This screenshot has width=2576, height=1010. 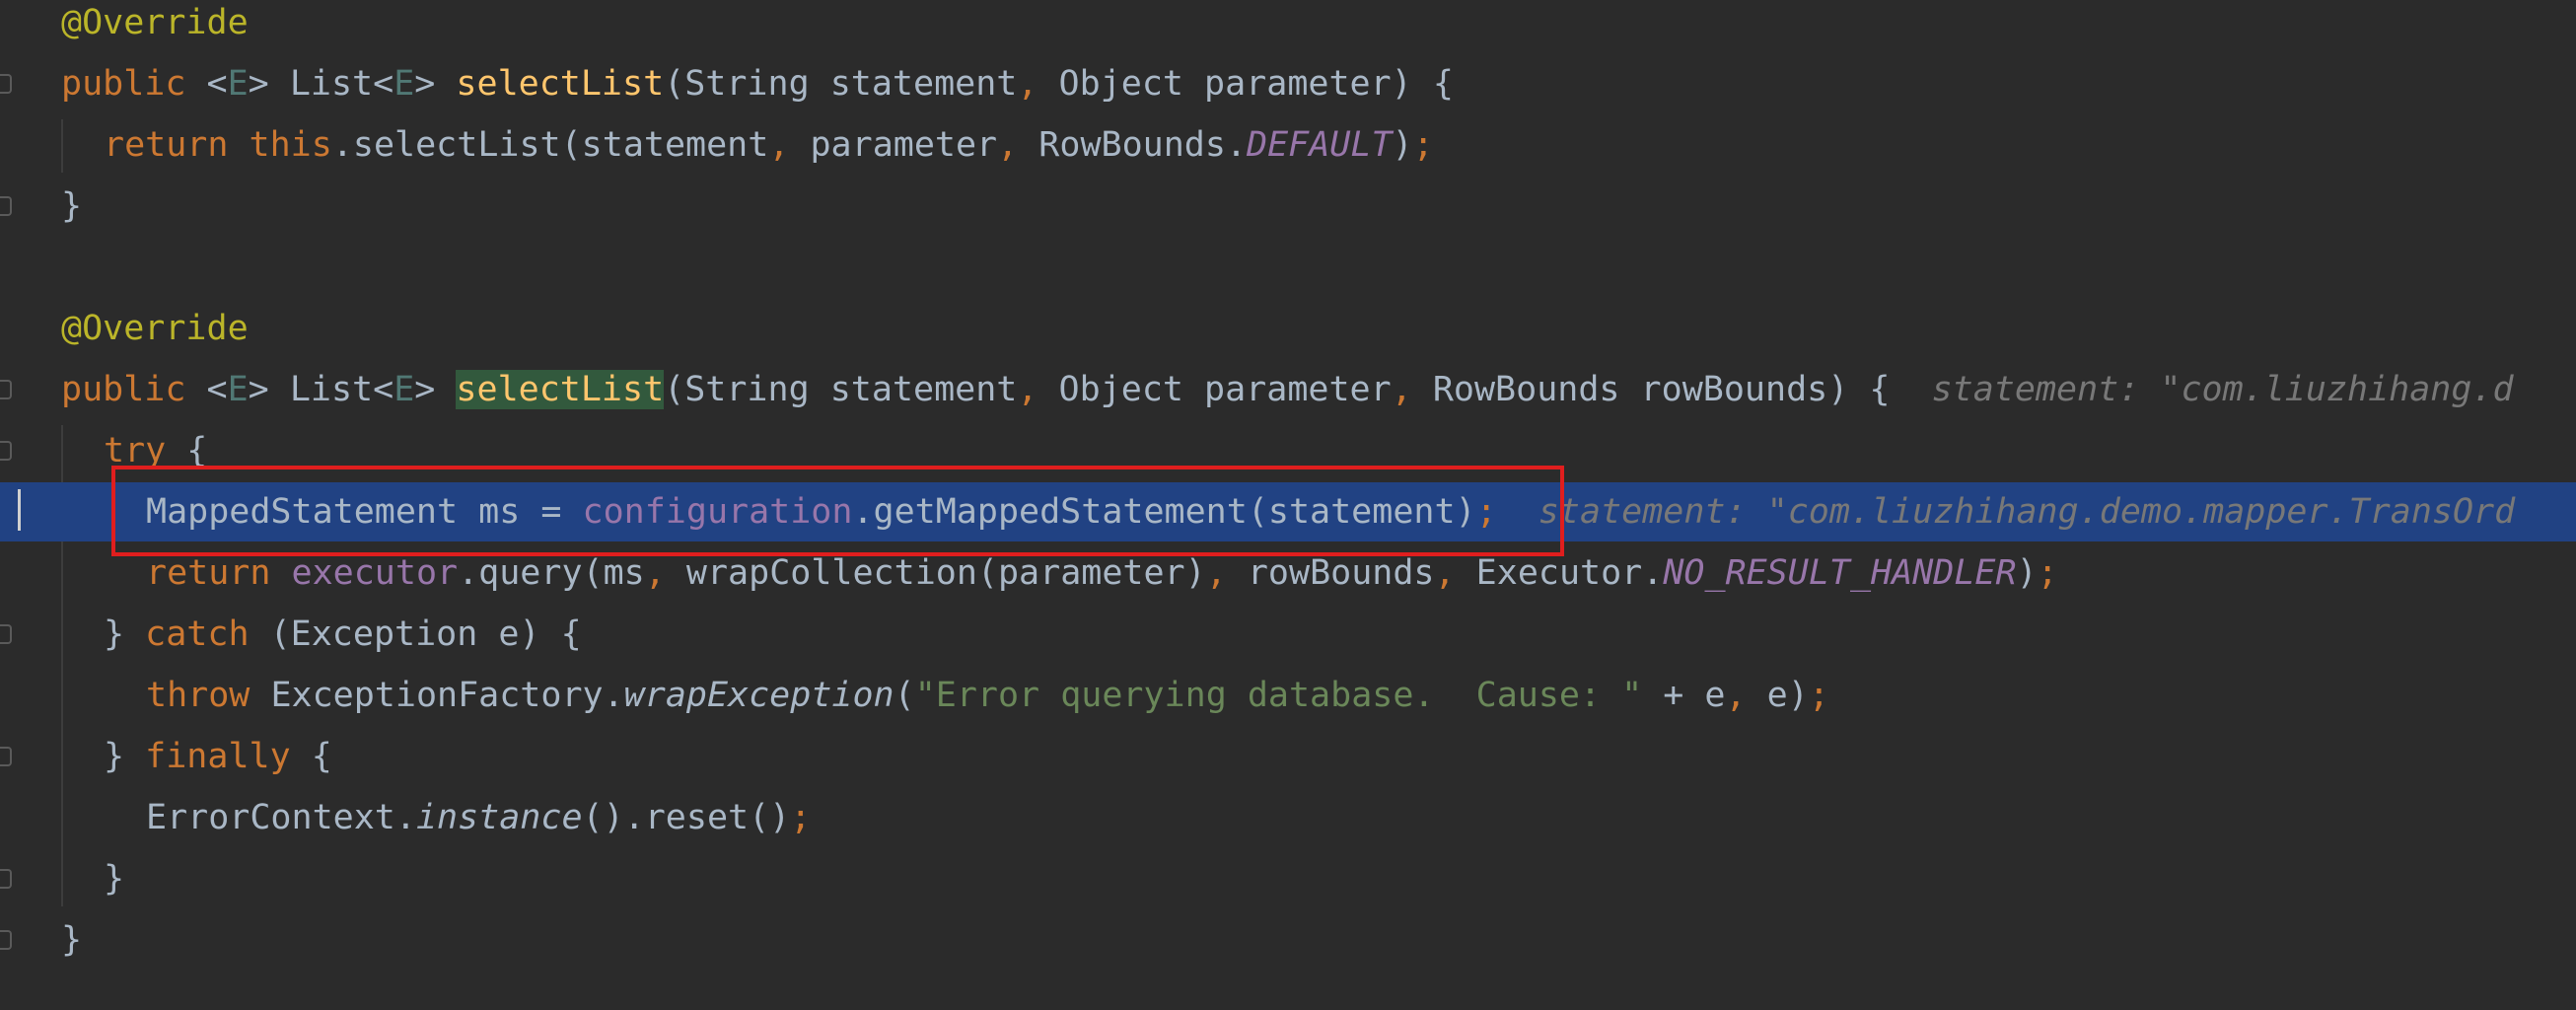 I want to click on code-token: instance, so click(x=499, y=817).